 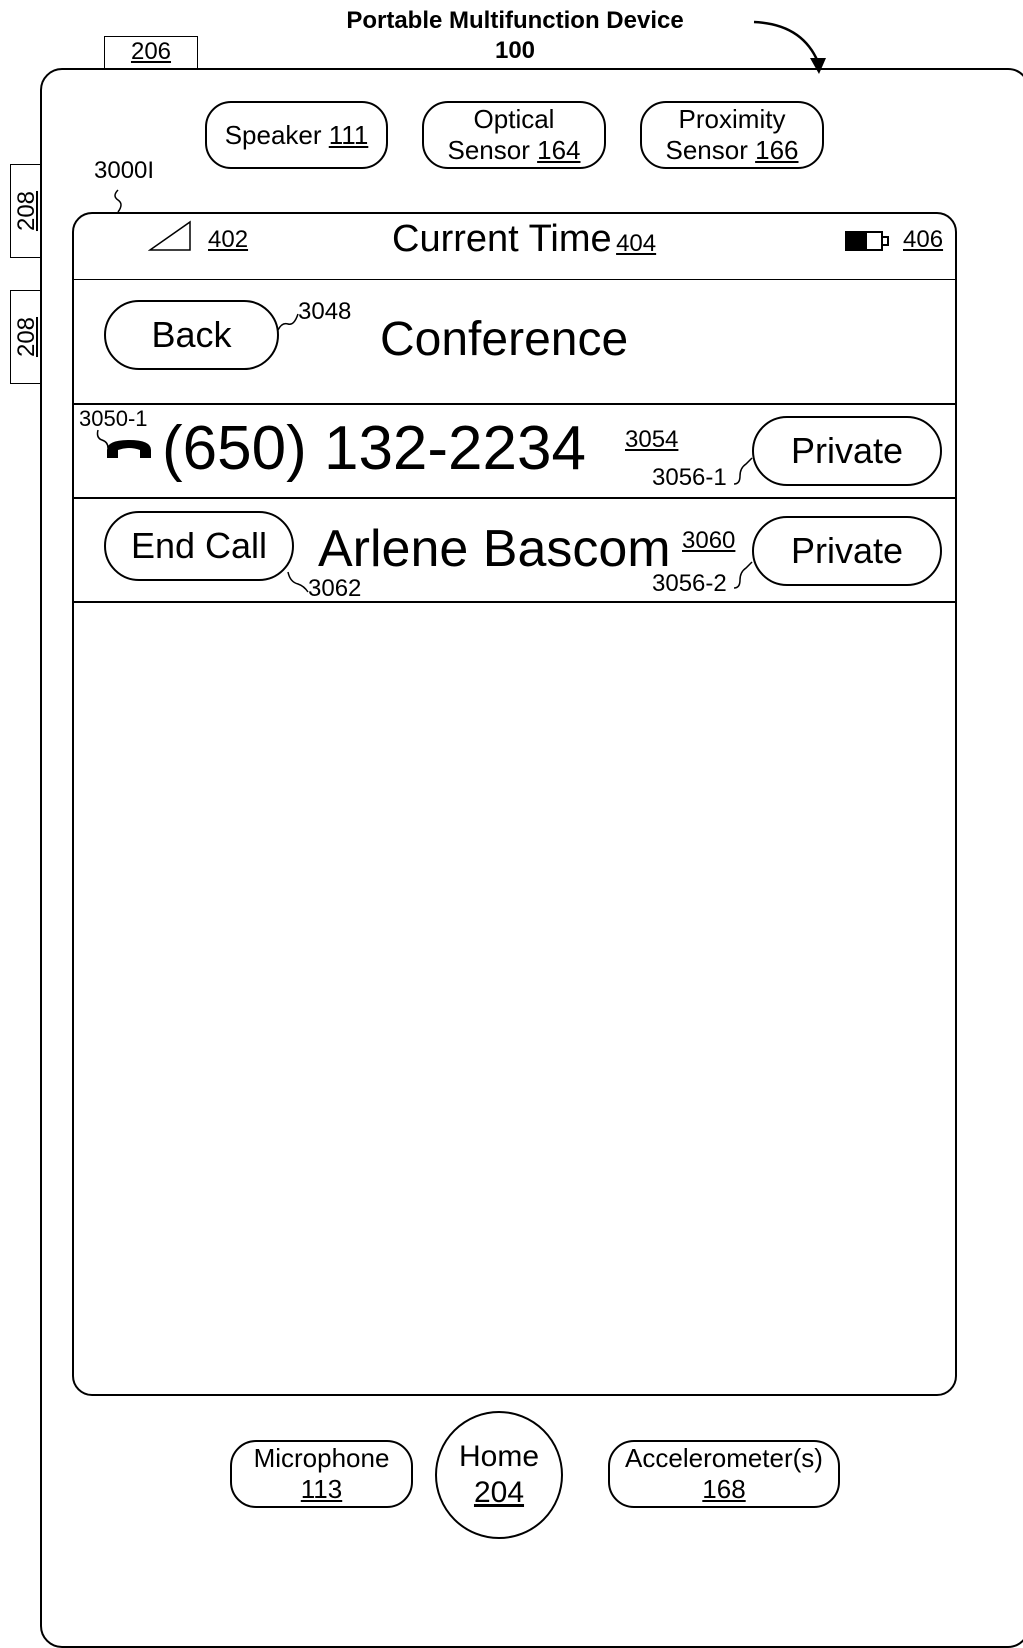 What do you see at coordinates (923, 239) in the screenshot?
I see `battery-ref: 406` at bounding box center [923, 239].